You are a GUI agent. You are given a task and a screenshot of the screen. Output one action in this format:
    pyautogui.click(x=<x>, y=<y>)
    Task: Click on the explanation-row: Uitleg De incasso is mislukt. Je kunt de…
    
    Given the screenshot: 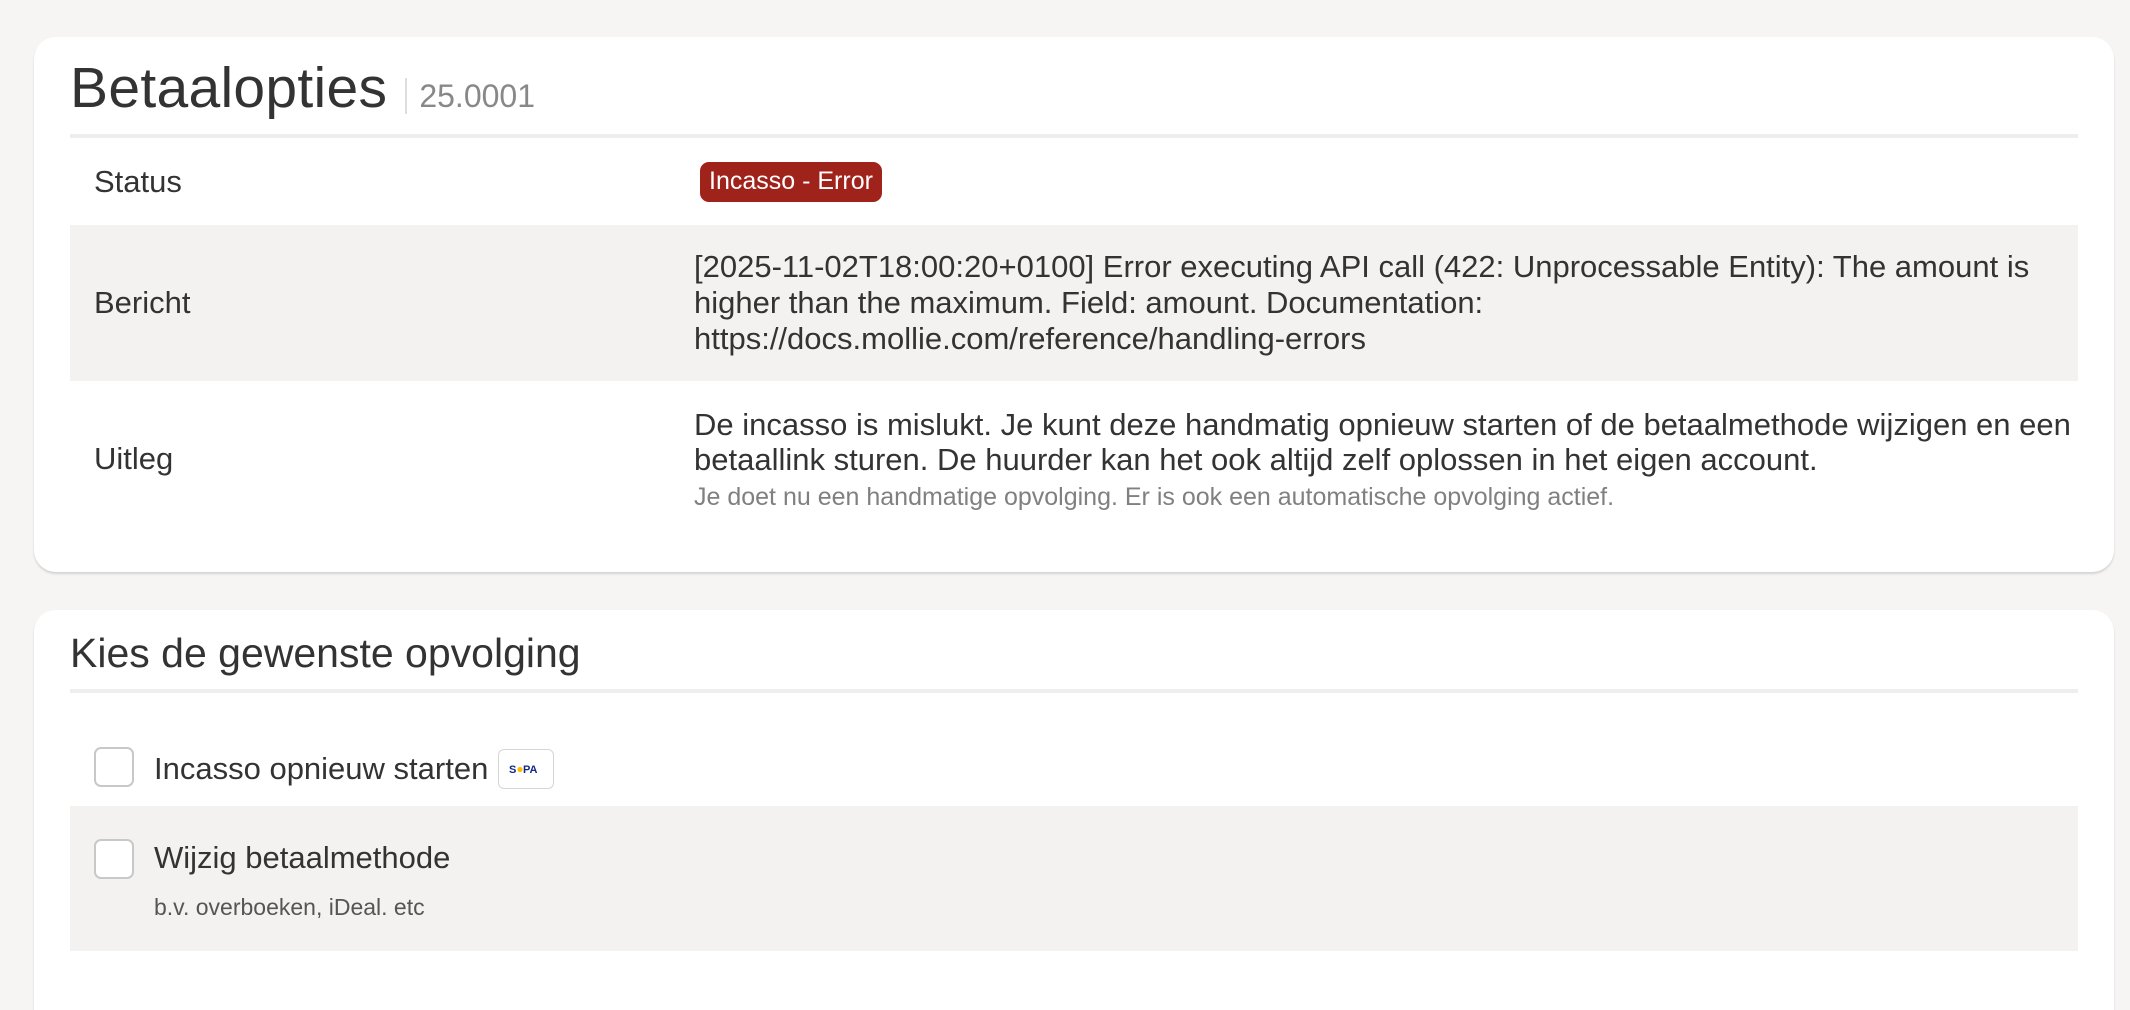 What is the action you would take?
    pyautogui.click(x=1074, y=459)
    